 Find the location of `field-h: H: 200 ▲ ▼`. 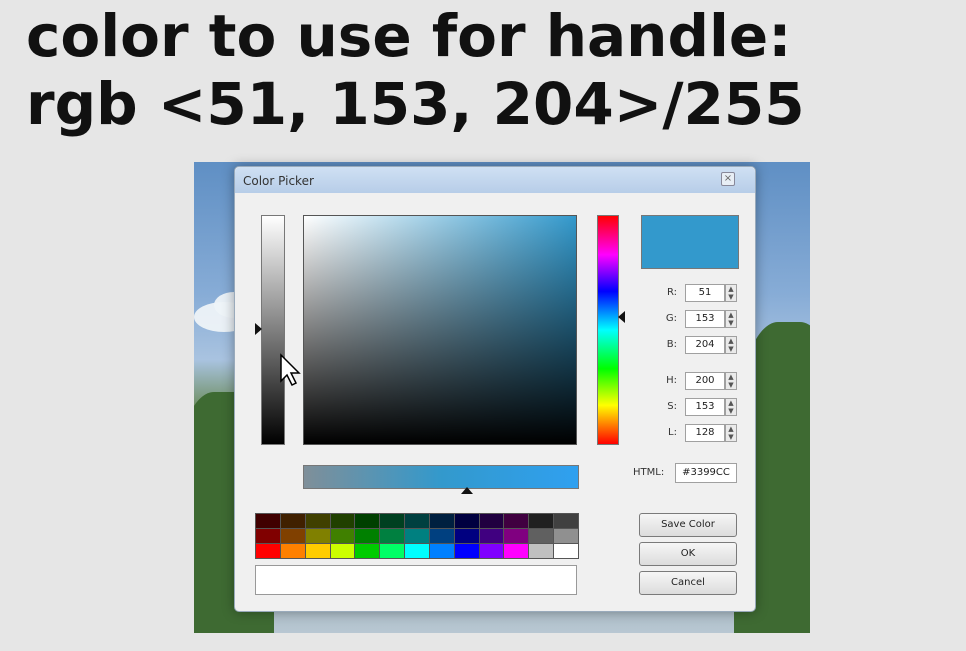

field-h: H: 200 ▲ ▼ is located at coordinates (700, 381).